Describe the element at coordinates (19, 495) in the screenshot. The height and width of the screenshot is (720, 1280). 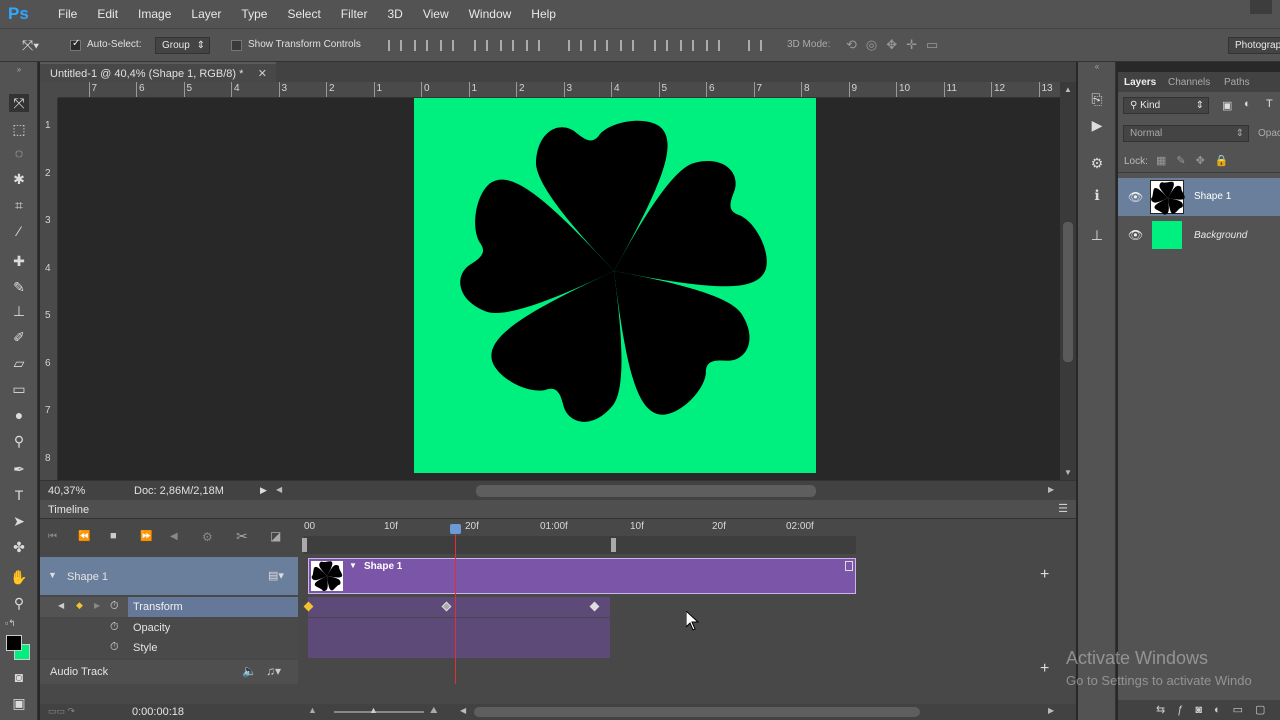
I see `type-tool-icon: T` at that location.